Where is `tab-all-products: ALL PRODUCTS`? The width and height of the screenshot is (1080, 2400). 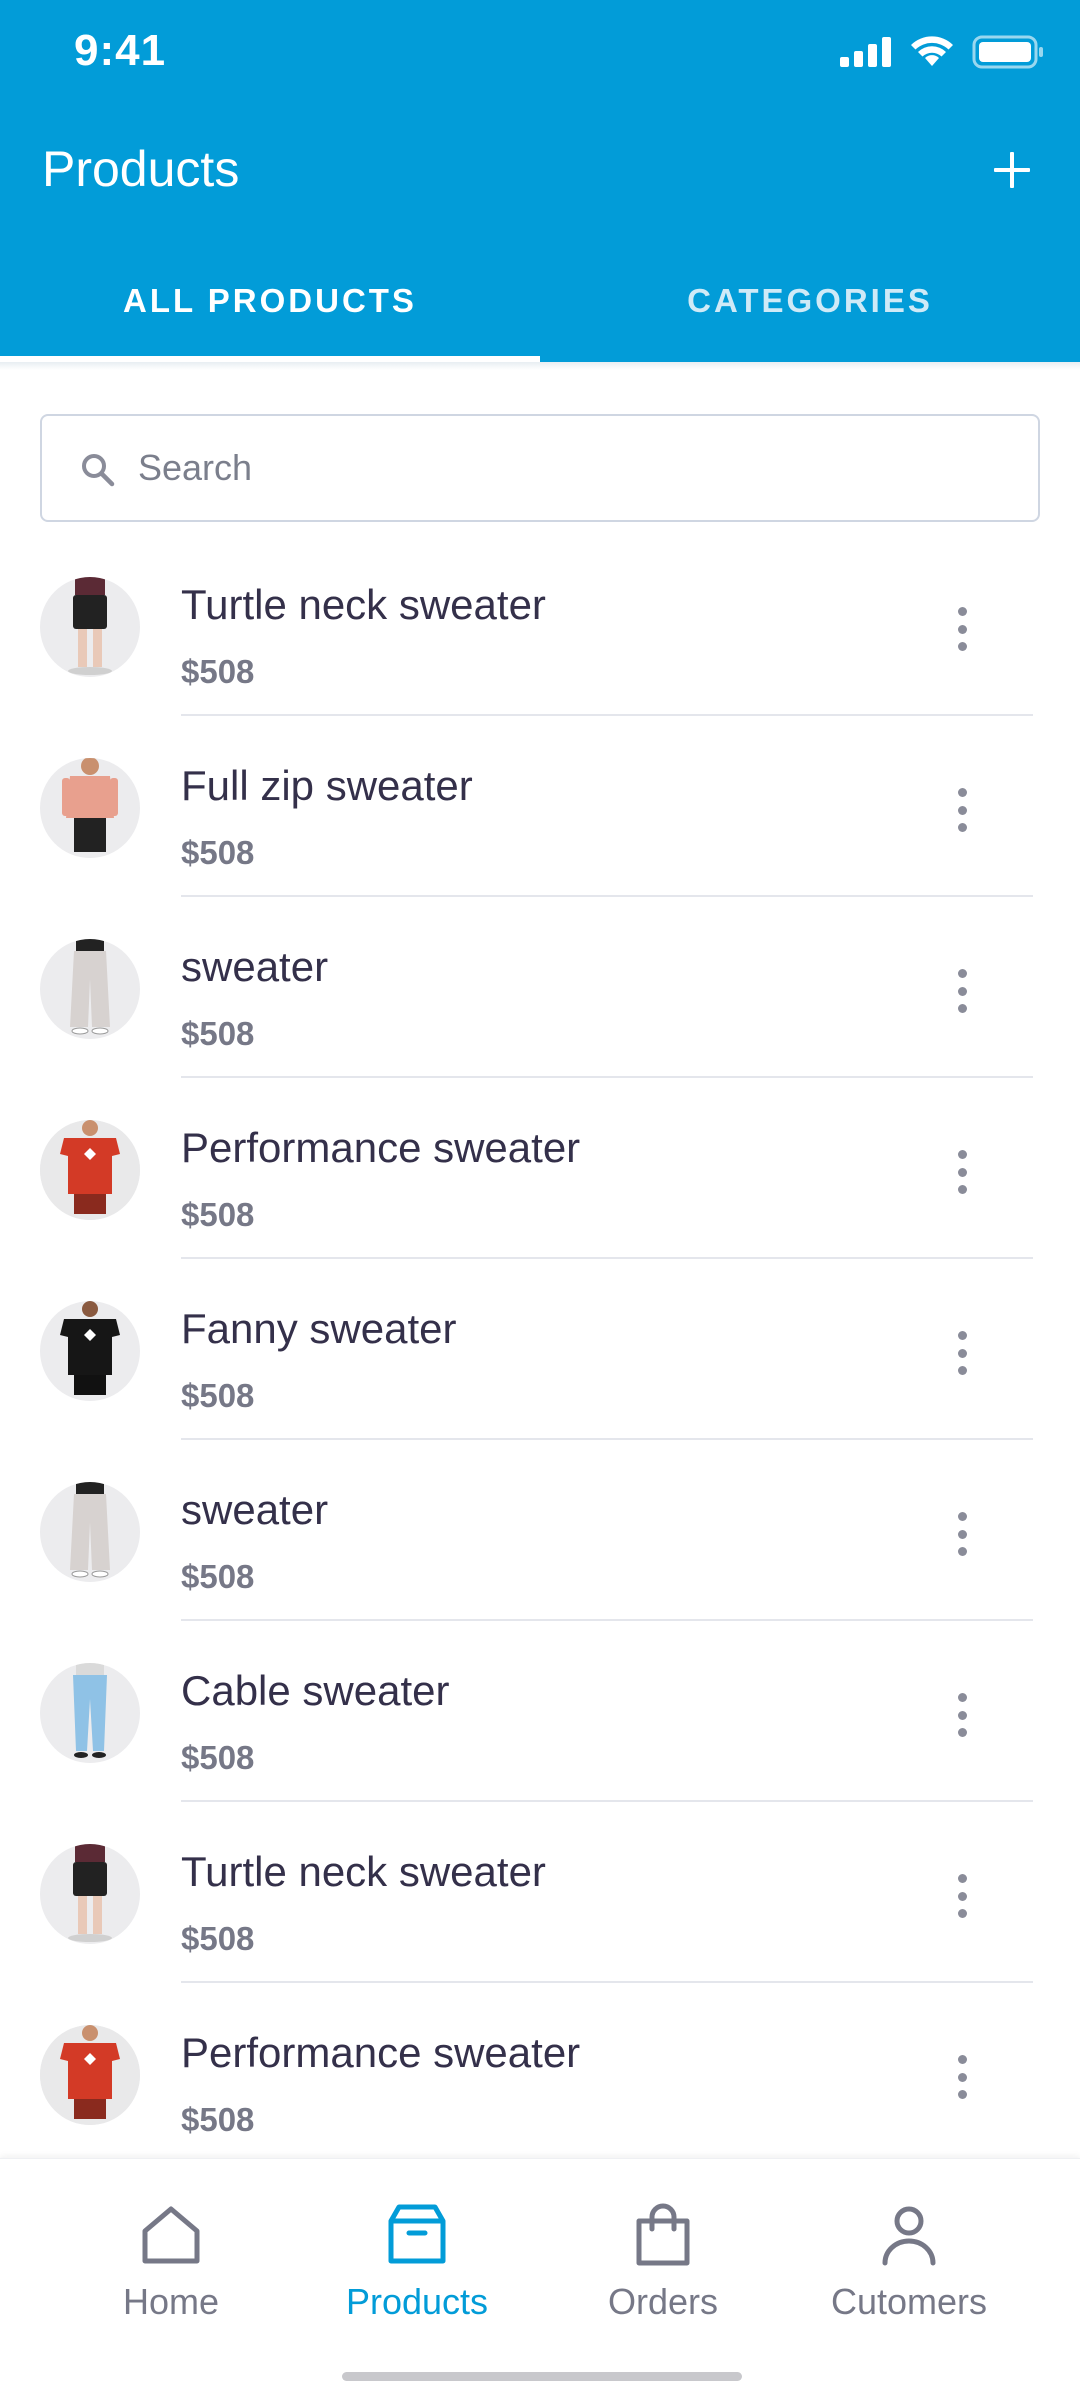 tab-all-products: ALL PRODUCTS is located at coordinates (270, 315).